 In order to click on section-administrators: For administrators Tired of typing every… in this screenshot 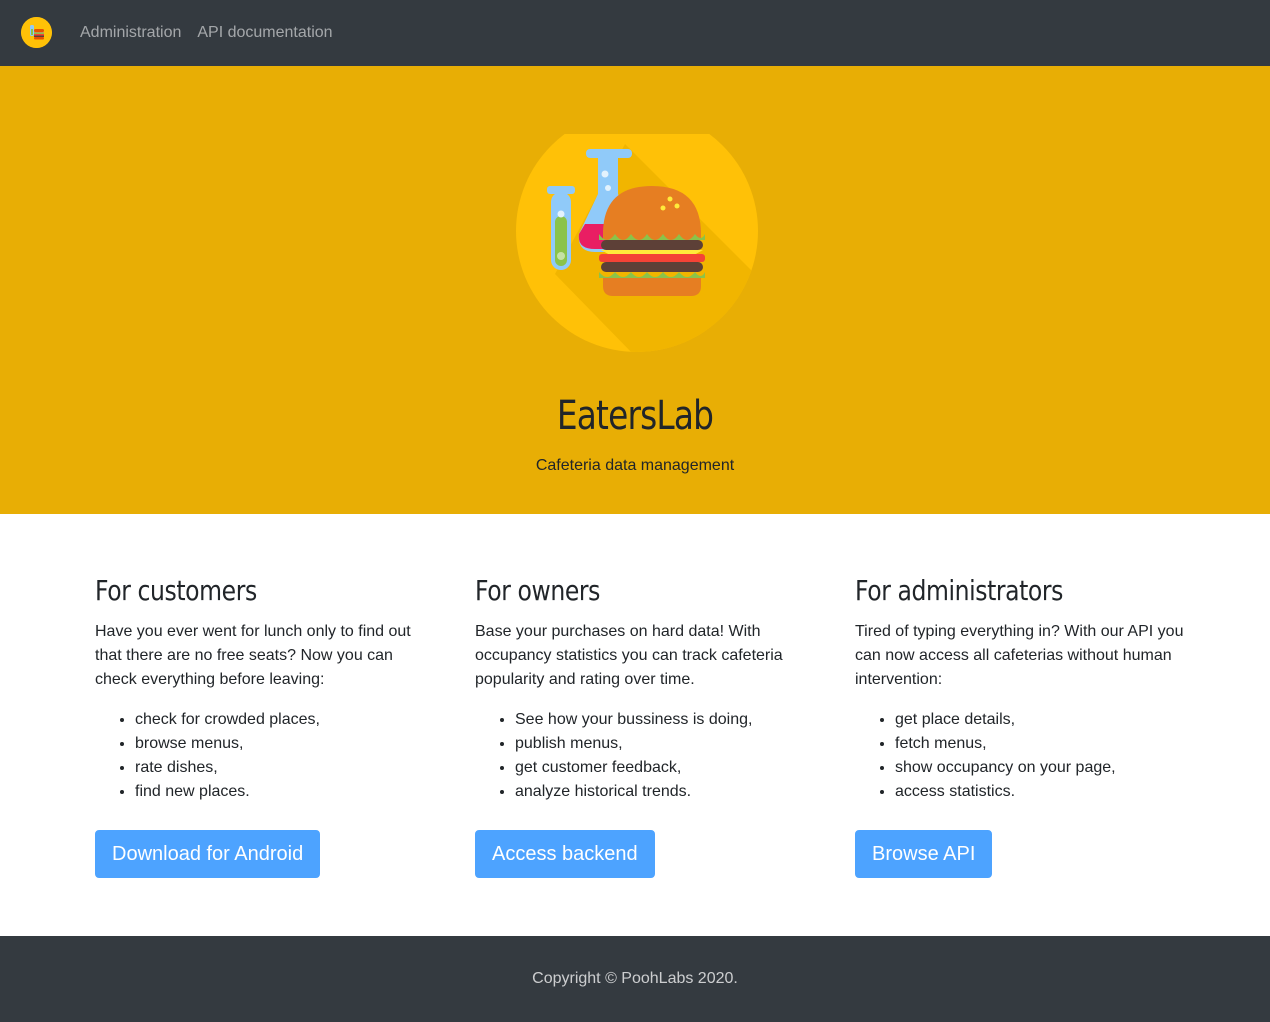, I will do `click(1020, 726)`.